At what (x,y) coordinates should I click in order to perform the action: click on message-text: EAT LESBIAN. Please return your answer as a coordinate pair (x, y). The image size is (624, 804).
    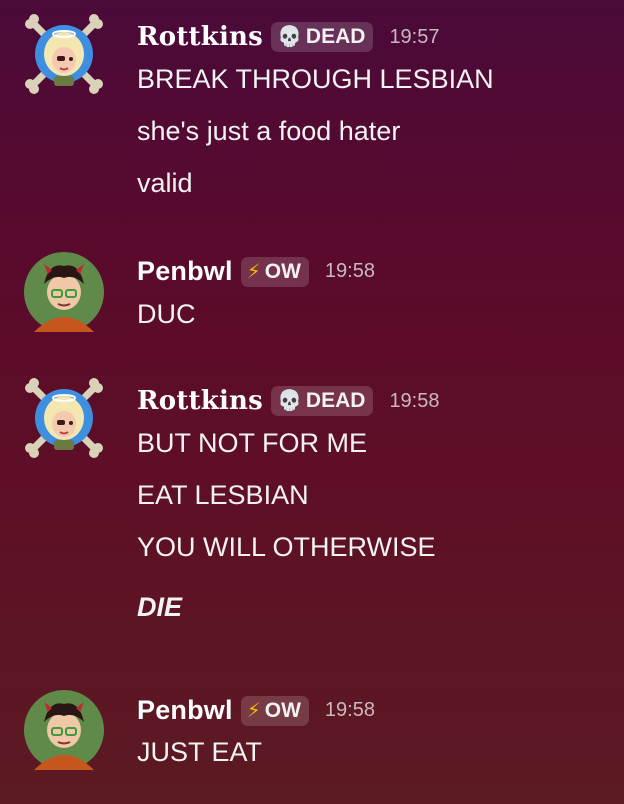
    Looking at the image, I should click on (223, 495).